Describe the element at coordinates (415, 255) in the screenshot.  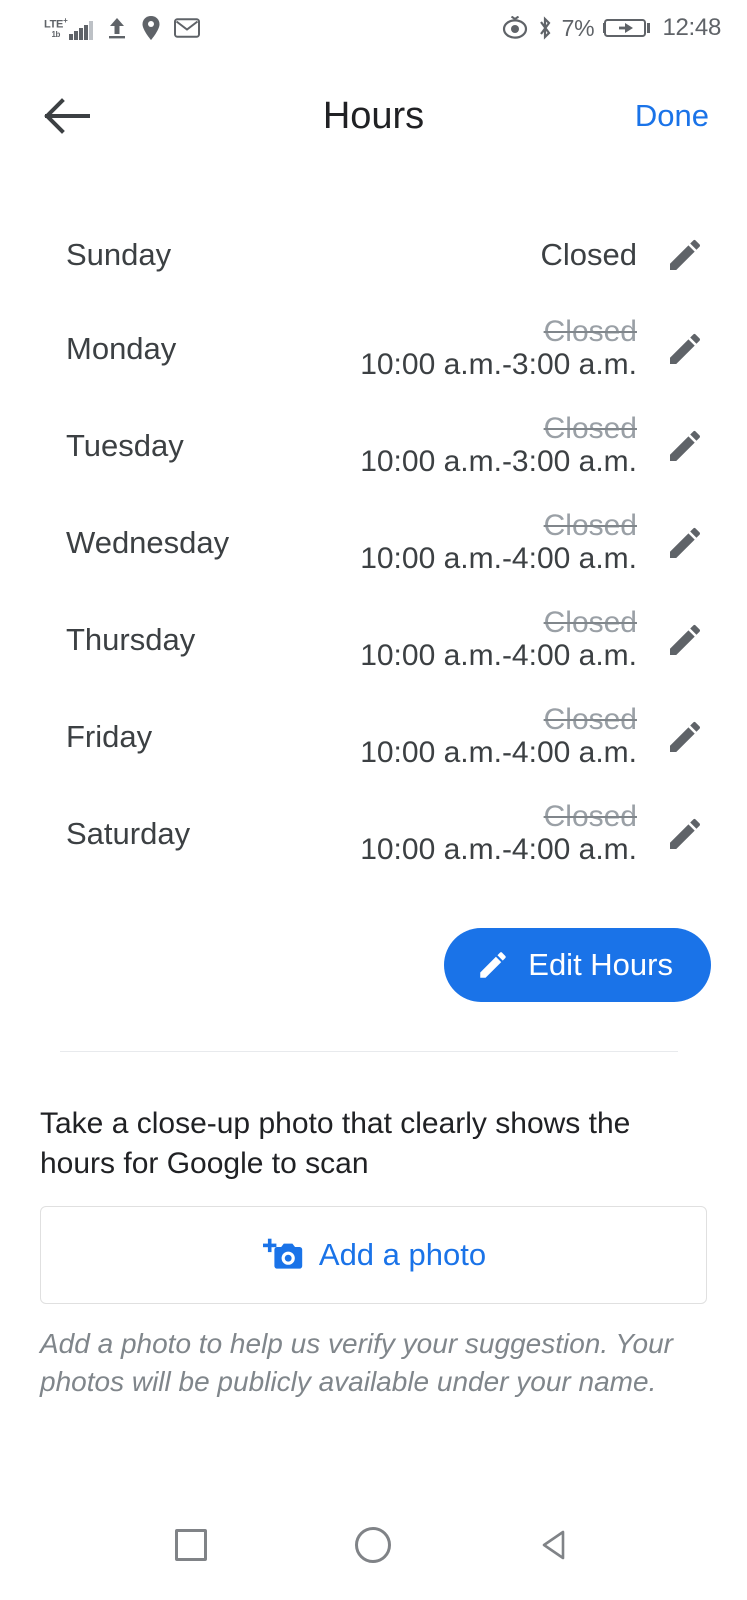
I see `hours-value-group: Closed` at that location.